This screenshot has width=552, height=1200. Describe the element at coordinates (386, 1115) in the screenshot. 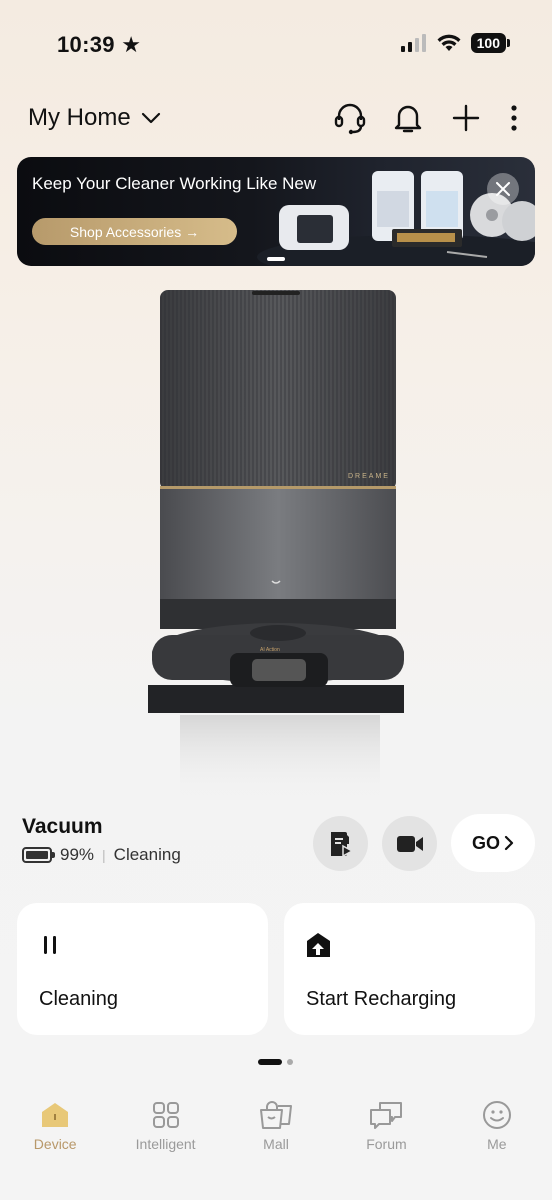

I see `chat-bubbles-icon` at that location.